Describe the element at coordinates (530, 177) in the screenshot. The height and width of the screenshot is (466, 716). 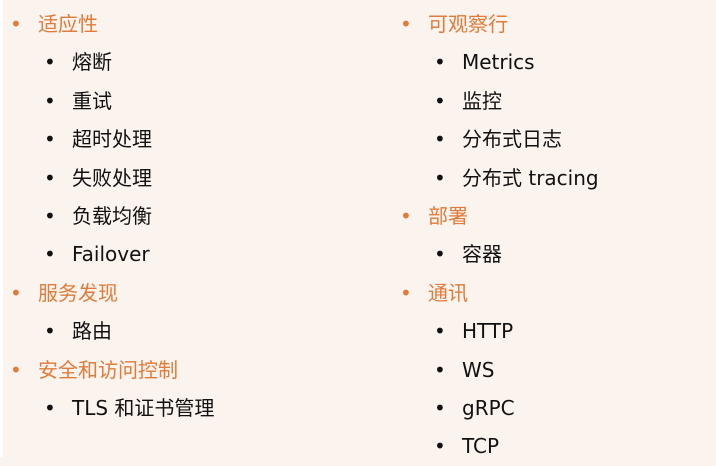
I see `list-item-label: 分布式 tracing` at that location.